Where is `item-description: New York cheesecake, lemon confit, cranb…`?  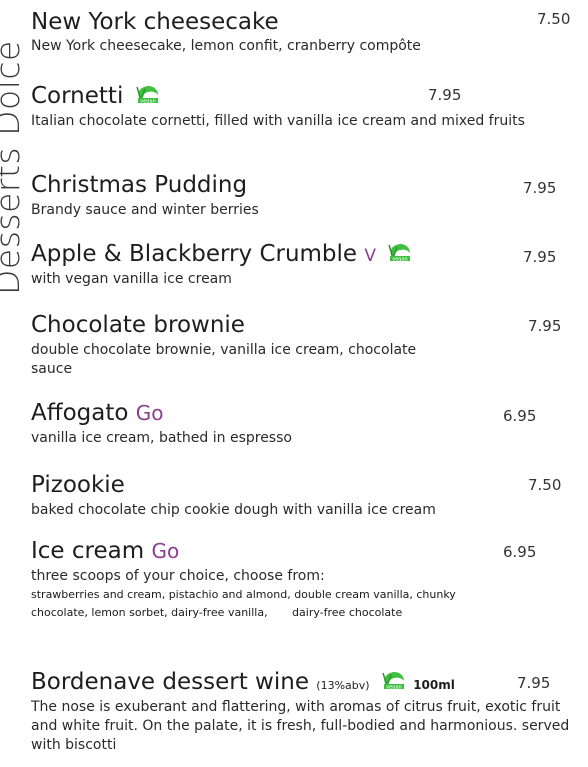
item-description: New York cheesecake, lemon confit, cranb… is located at coordinates (226, 46).